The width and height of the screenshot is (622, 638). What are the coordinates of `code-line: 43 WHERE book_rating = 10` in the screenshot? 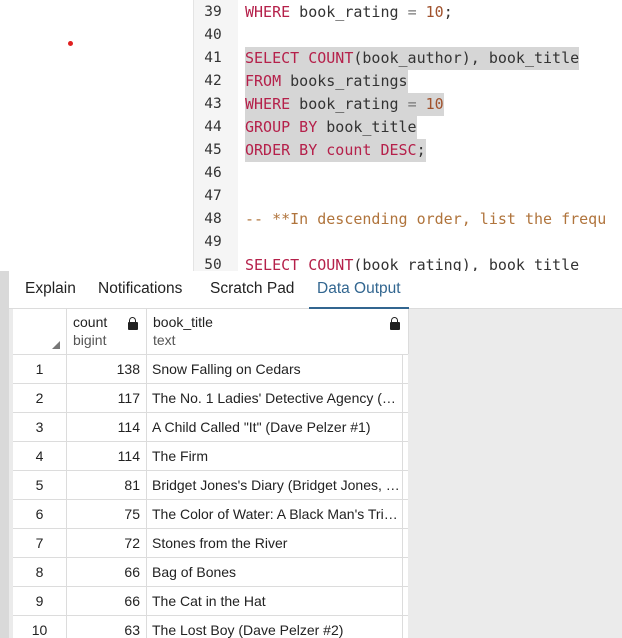 It's located at (407, 104).